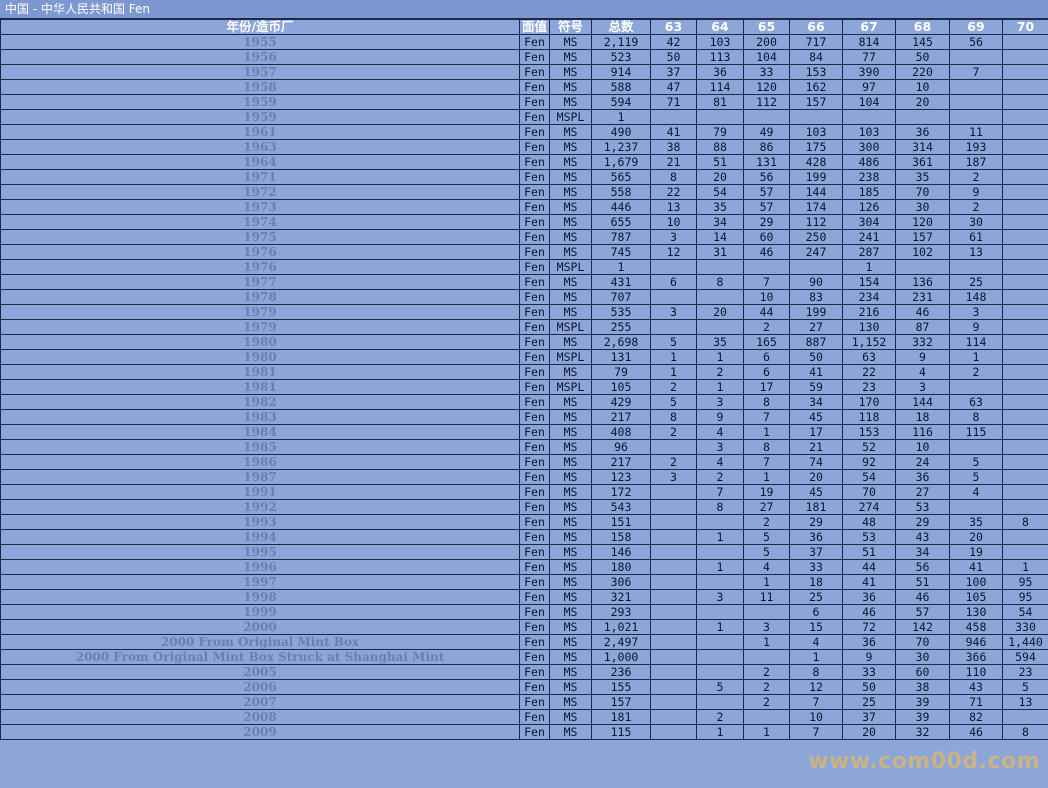 The image size is (1048, 788). What do you see at coordinates (922, 192) in the screenshot?
I see `grade-68-cell: 70` at bounding box center [922, 192].